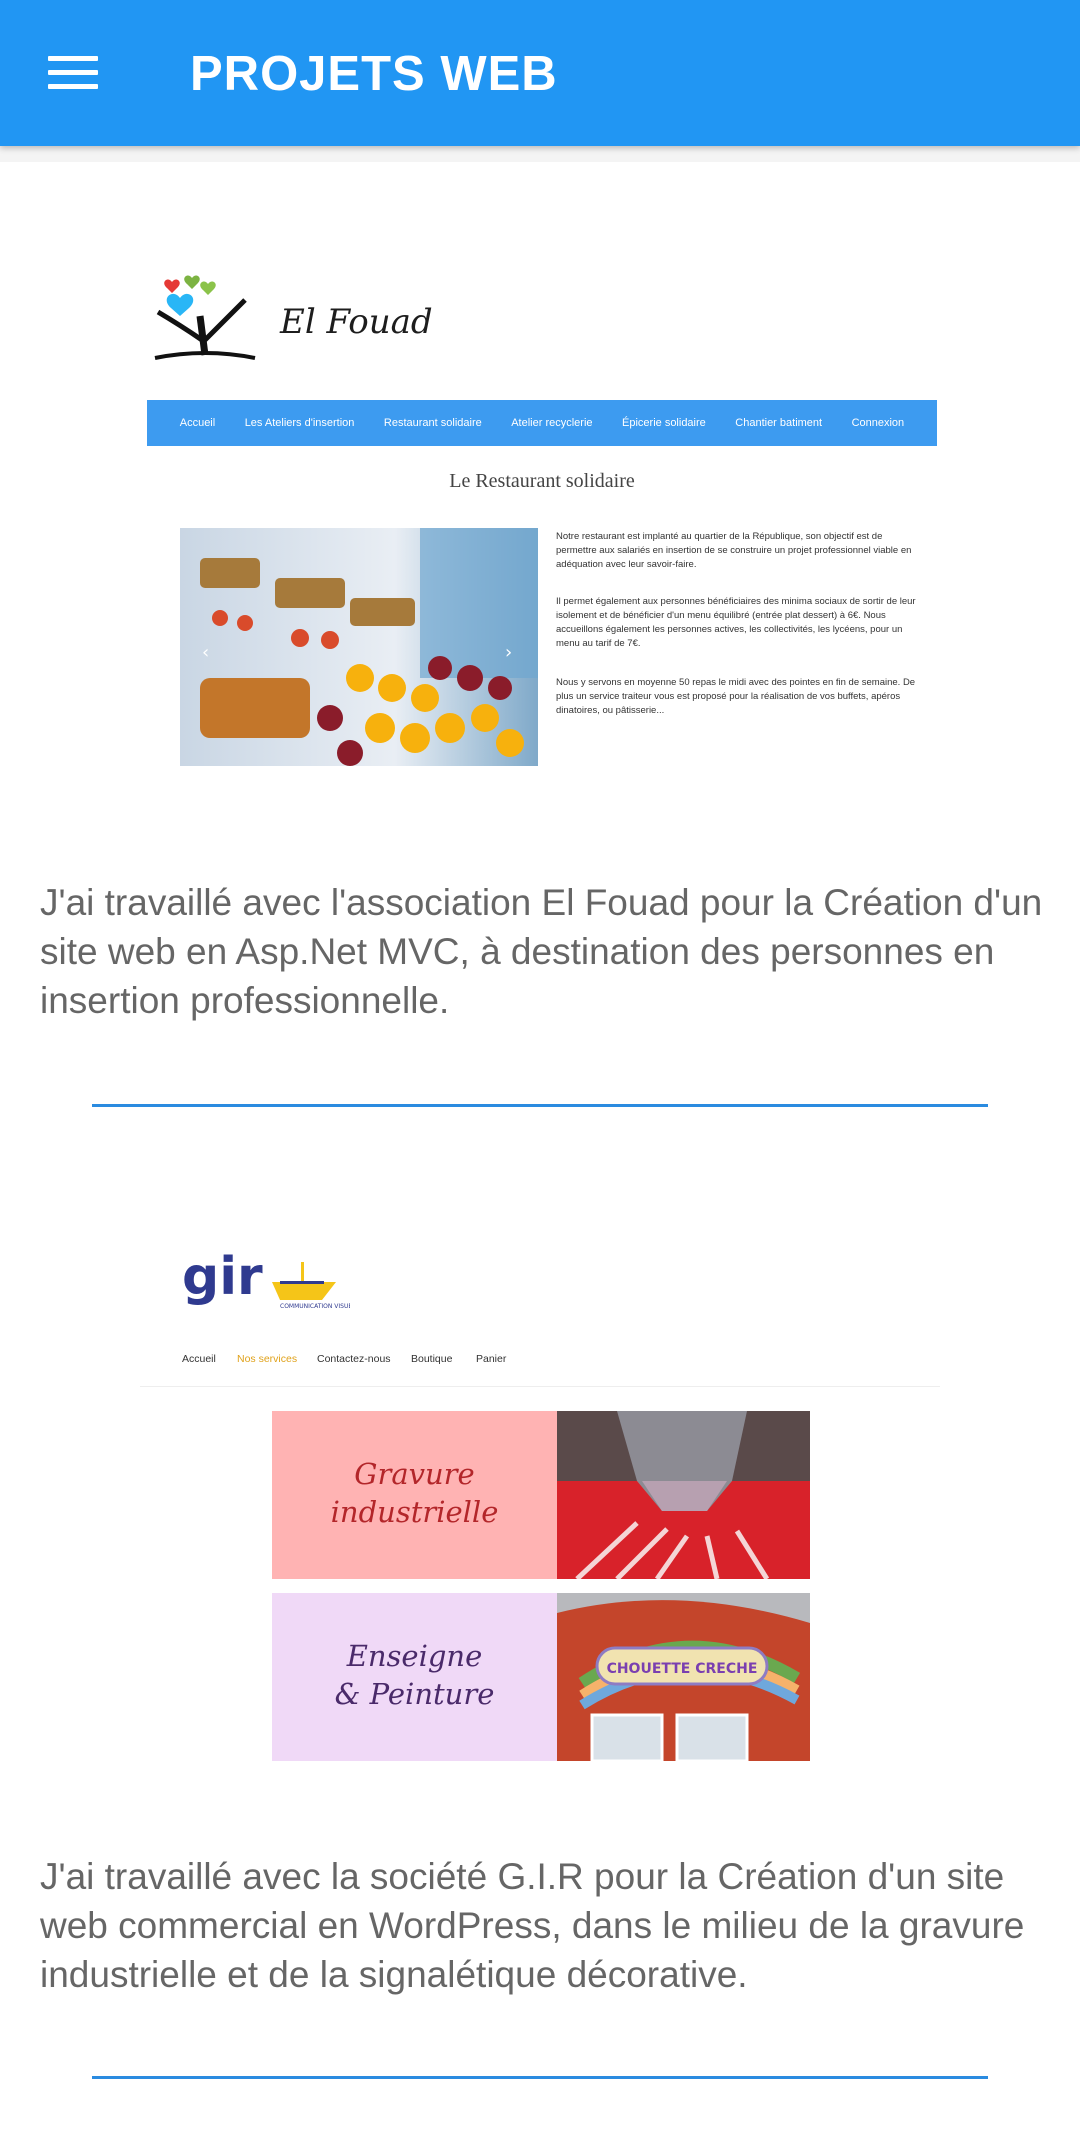 The height and width of the screenshot is (2131, 1080). What do you see at coordinates (374, 74) in the screenshot?
I see `page-title: PROJETS WEB` at bounding box center [374, 74].